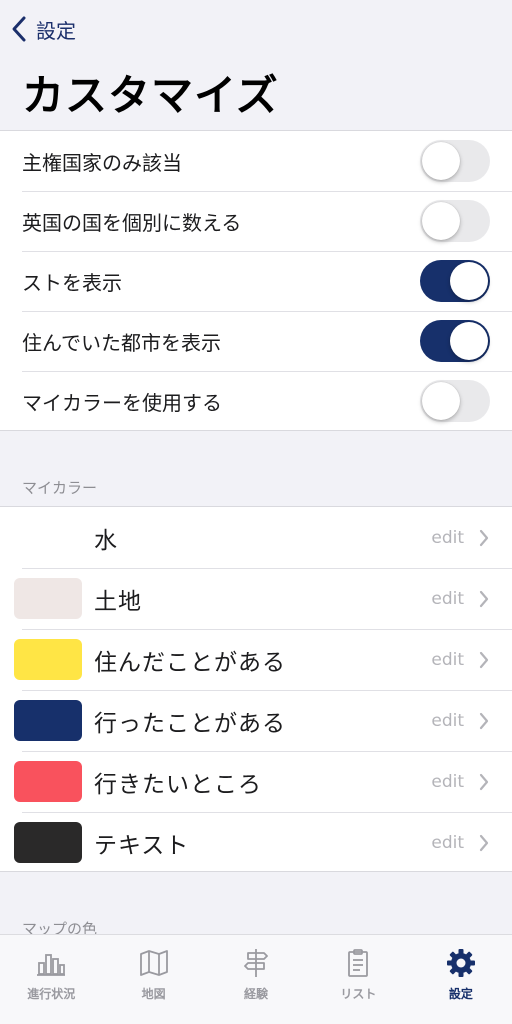  I want to click on section-header-my-color: マイカラー, so click(60, 488).